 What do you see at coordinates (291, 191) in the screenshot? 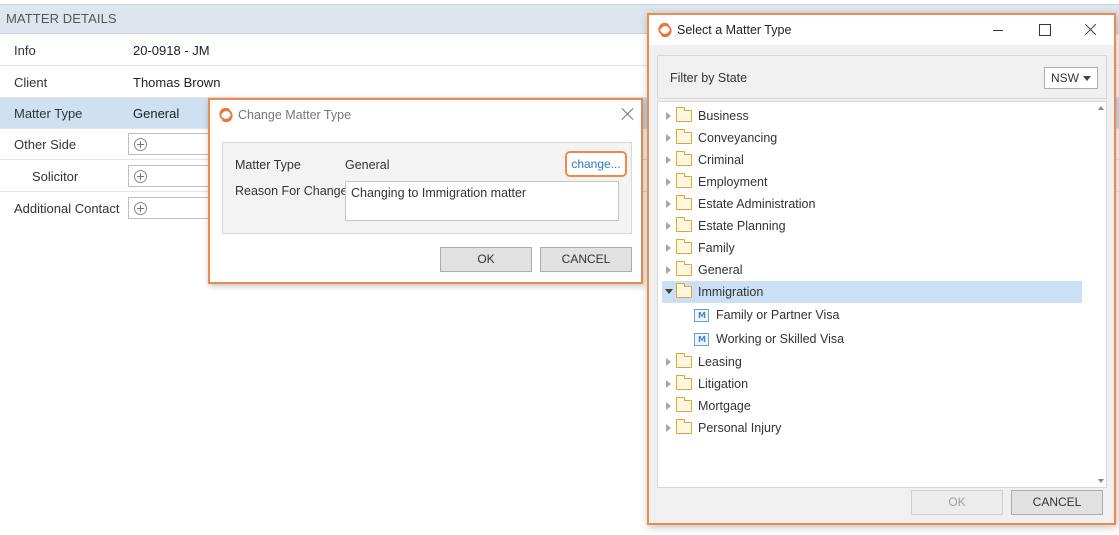
I see `reason-label: Reason For Change` at bounding box center [291, 191].